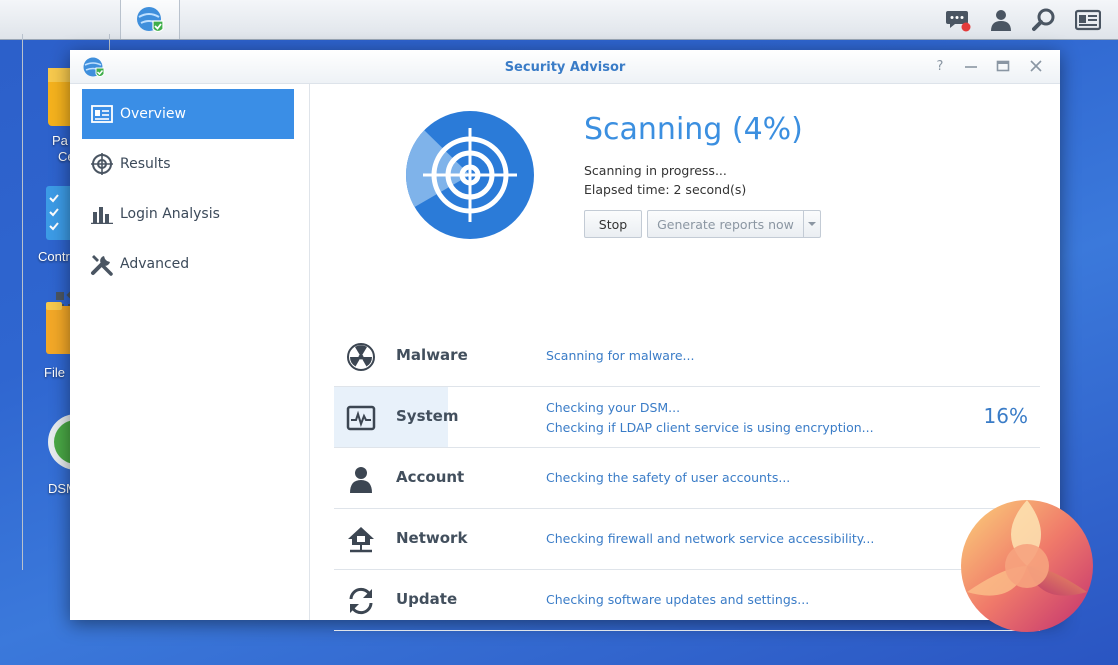 This screenshot has height=665, width=1118. I want to click on user-button, so click(1001, 20).